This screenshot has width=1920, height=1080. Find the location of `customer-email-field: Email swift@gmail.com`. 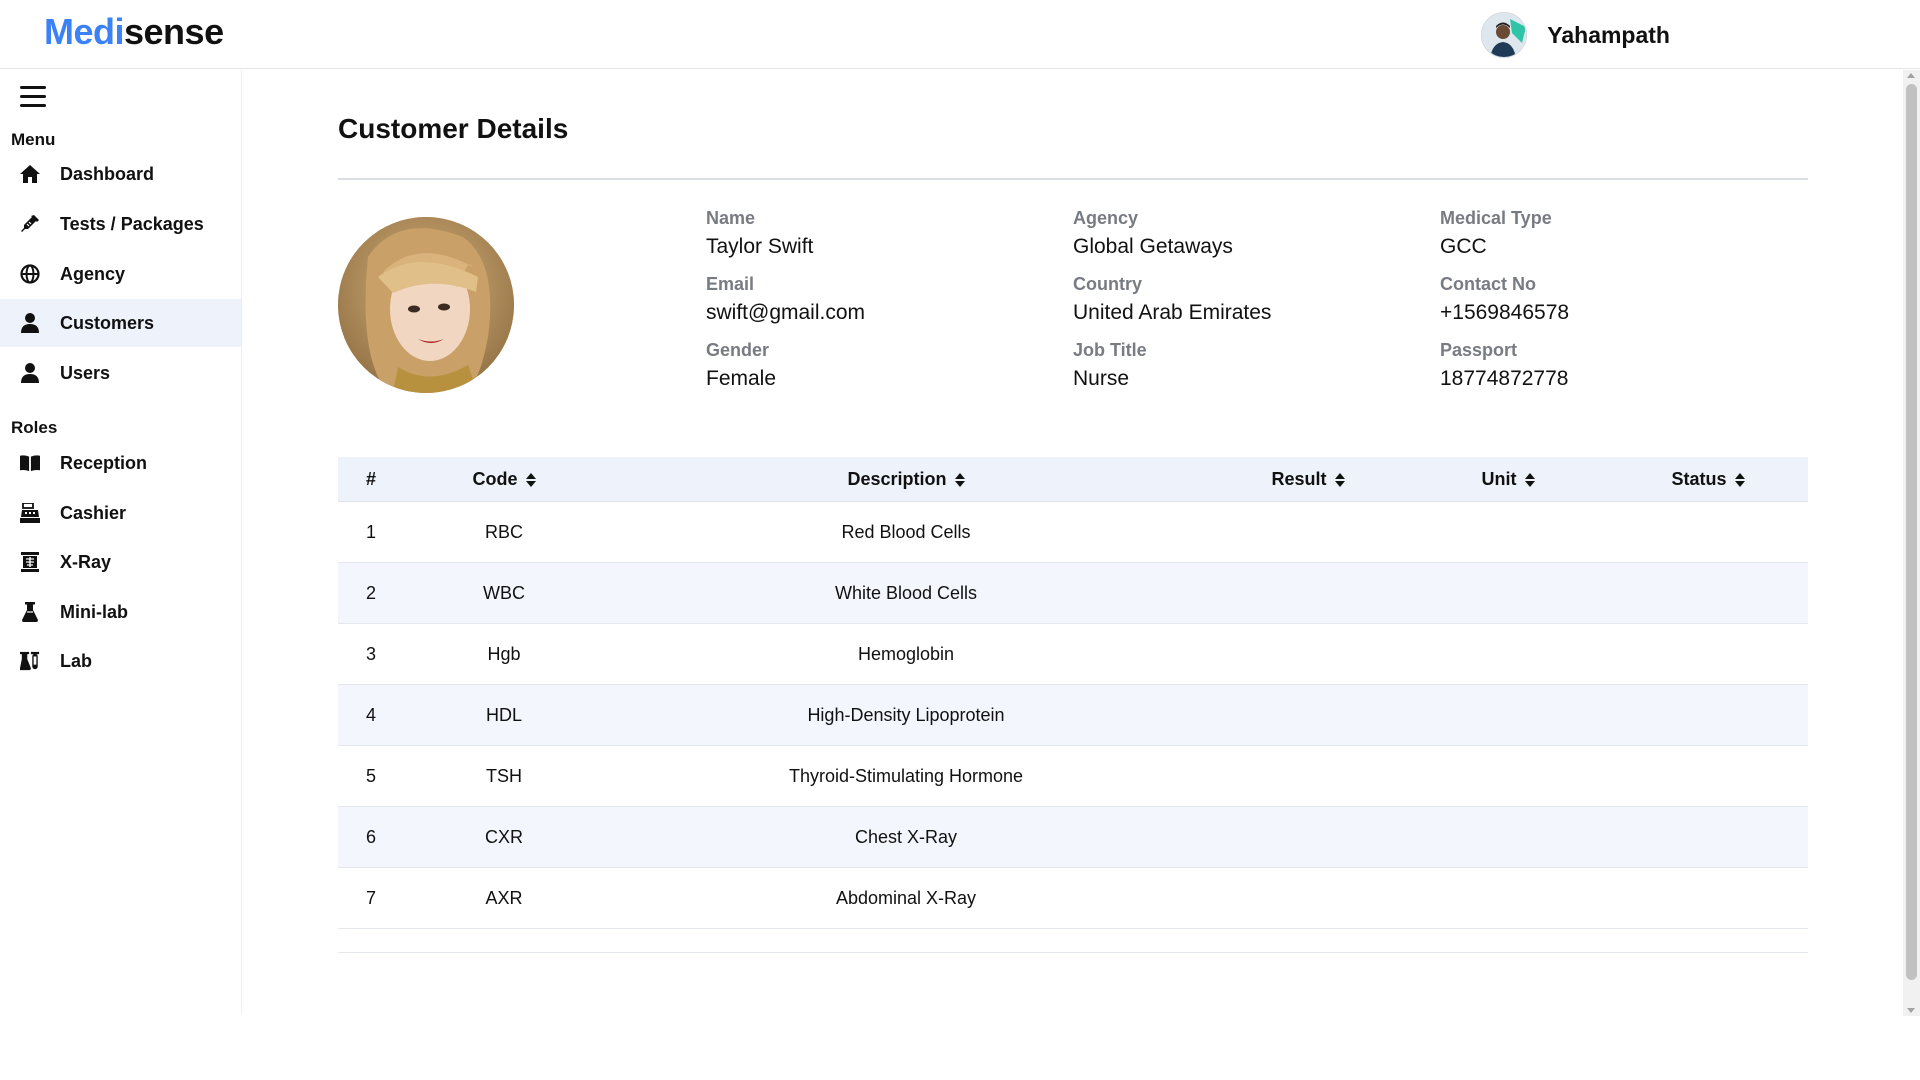

customer-email-field: Email swift@gmail.com is located at coordinates (785, 300).